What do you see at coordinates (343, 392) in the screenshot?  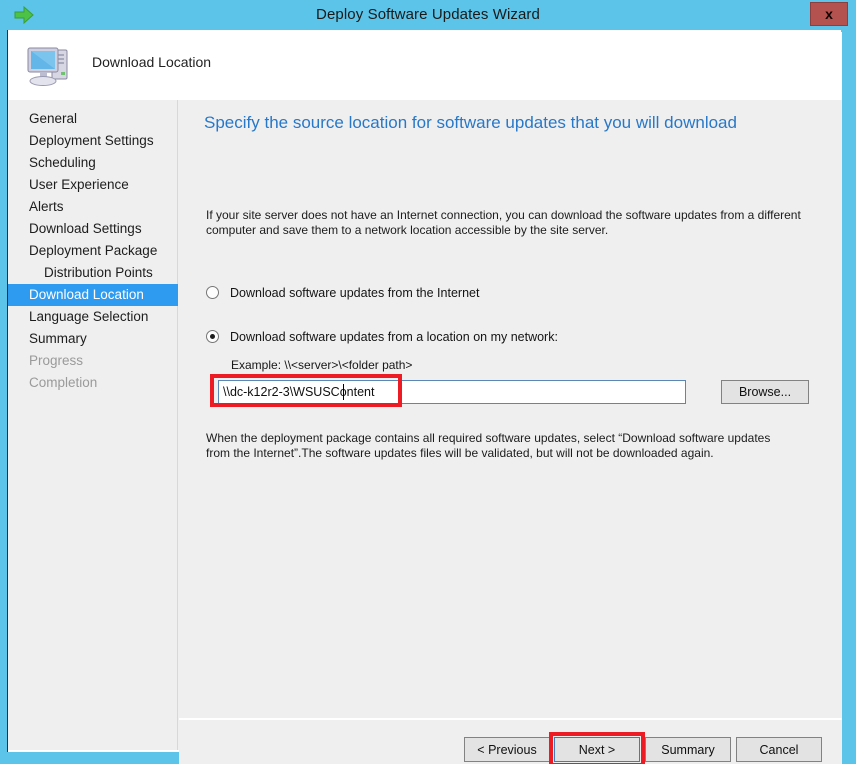 I see `text-caret` at bounding box center [343, 392].